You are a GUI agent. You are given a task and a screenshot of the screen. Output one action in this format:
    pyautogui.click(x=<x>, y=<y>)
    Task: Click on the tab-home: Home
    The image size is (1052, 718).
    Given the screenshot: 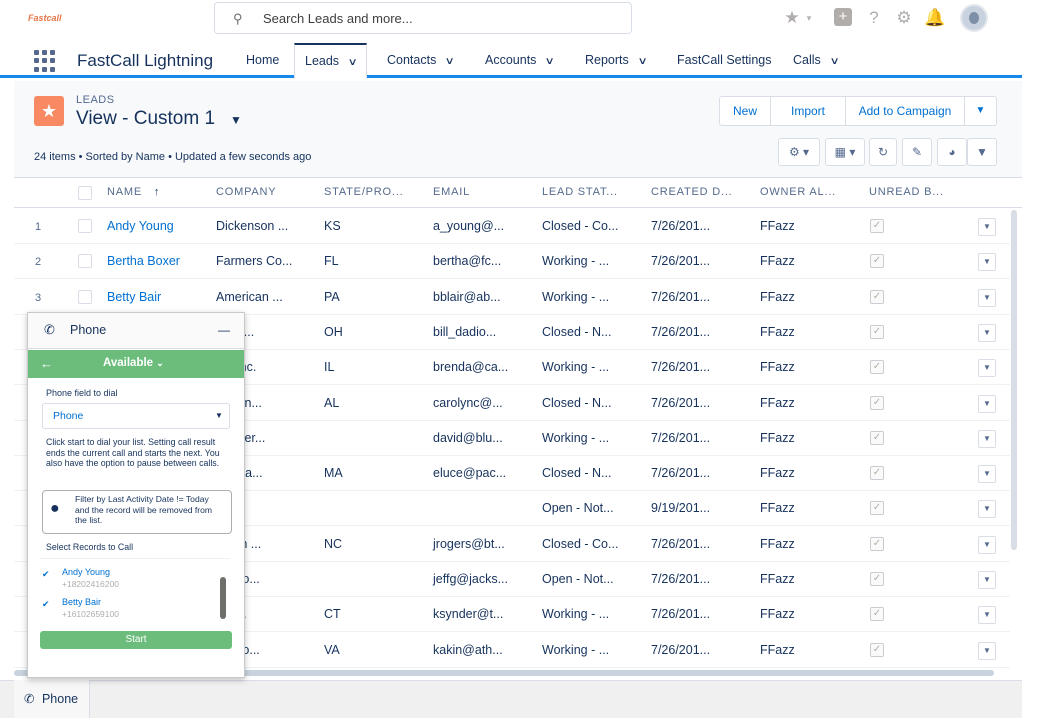 What is the action you would take?
    pyautogui.click(x=262, y=60)
    